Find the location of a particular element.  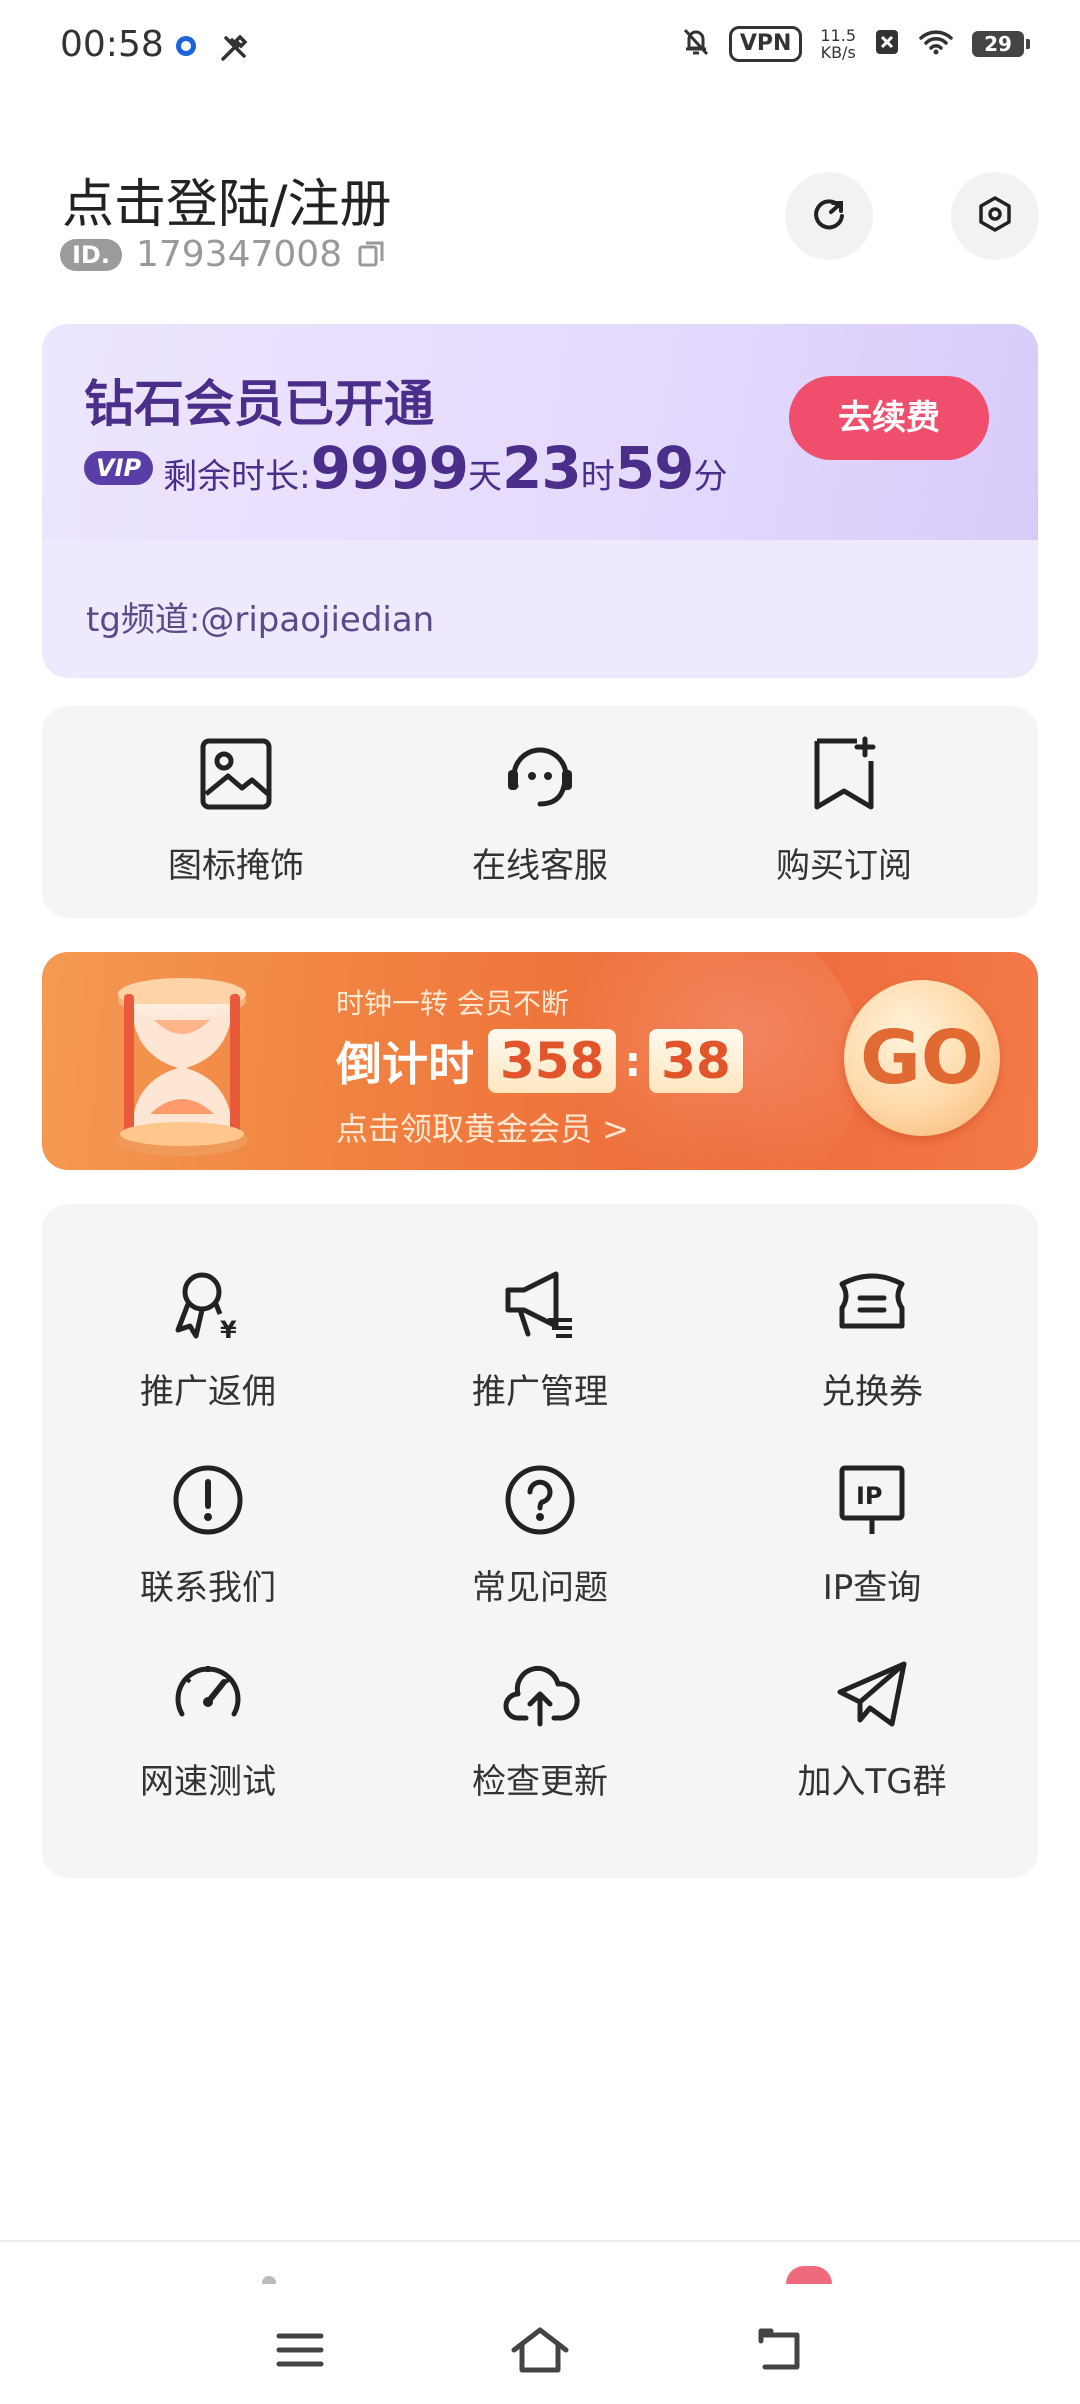

menu-item-label: 常见问题 is located at coordinates (540, 1588).